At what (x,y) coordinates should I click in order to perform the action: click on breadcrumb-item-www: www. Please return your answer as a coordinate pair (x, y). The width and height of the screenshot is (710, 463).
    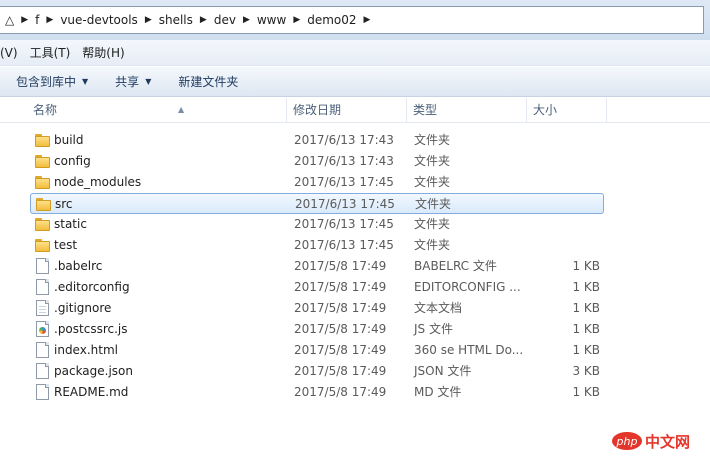
    Looking at the image, I should click on (271, 20).